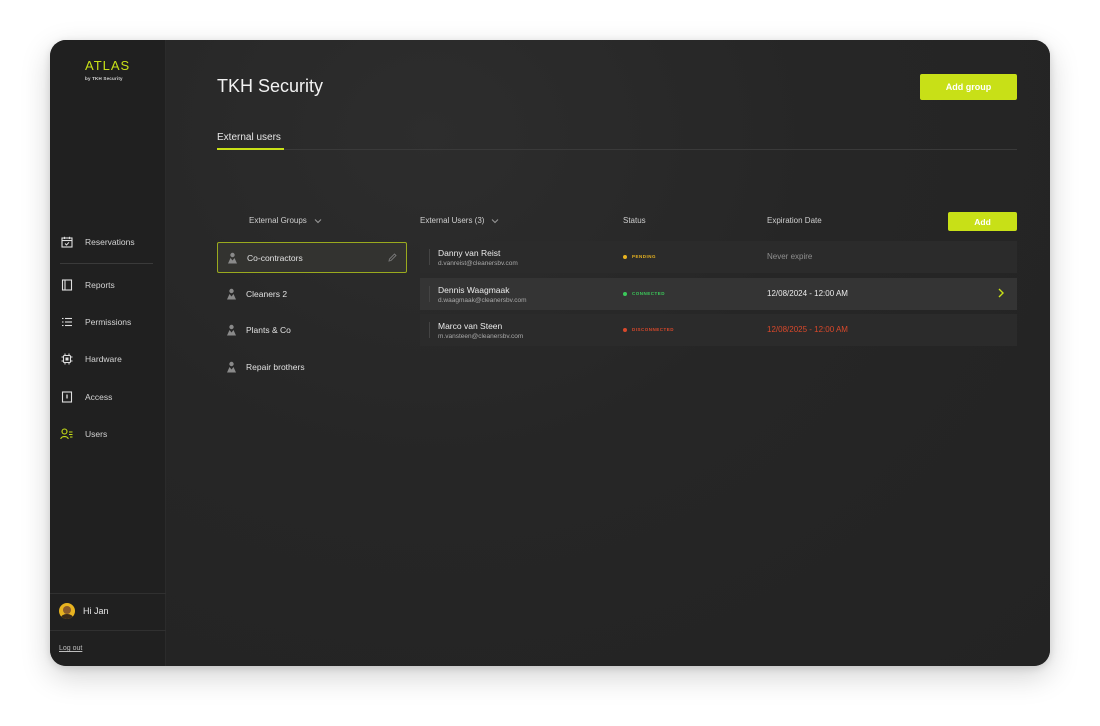 The height and width of the screenshot is (726, 1100). What do you see at coordinates (106, 263) in the screenshot?
I see `nav-divider` at bounding box center [106, 263].